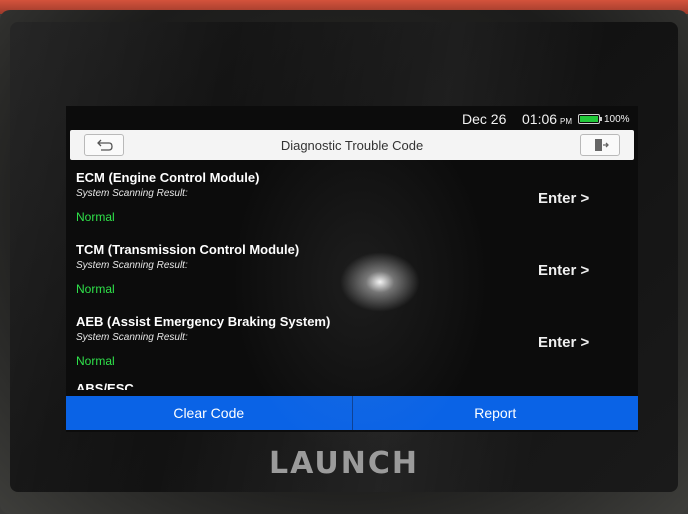 This screenshot has width=688, height=514. I want to click on battery-percent: 100%, so click(617, 119).